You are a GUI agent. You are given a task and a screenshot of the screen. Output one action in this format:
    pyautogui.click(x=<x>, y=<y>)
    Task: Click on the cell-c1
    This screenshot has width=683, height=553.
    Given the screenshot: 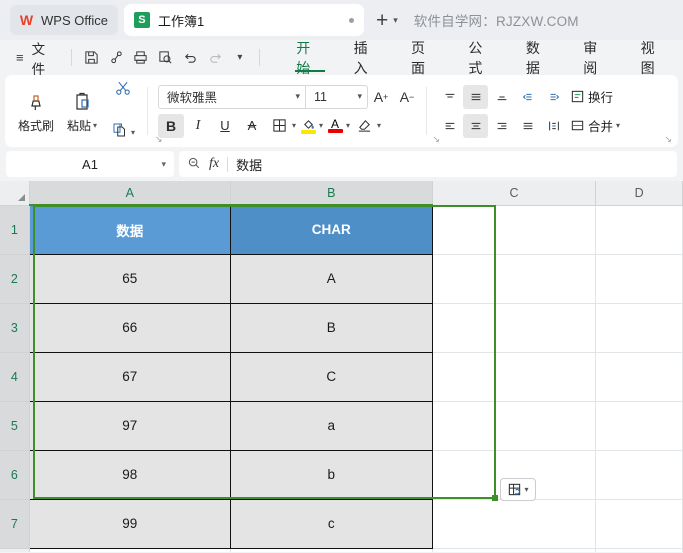 What is the action you would take?
    pyautogui.click(x=514, y=230)
    